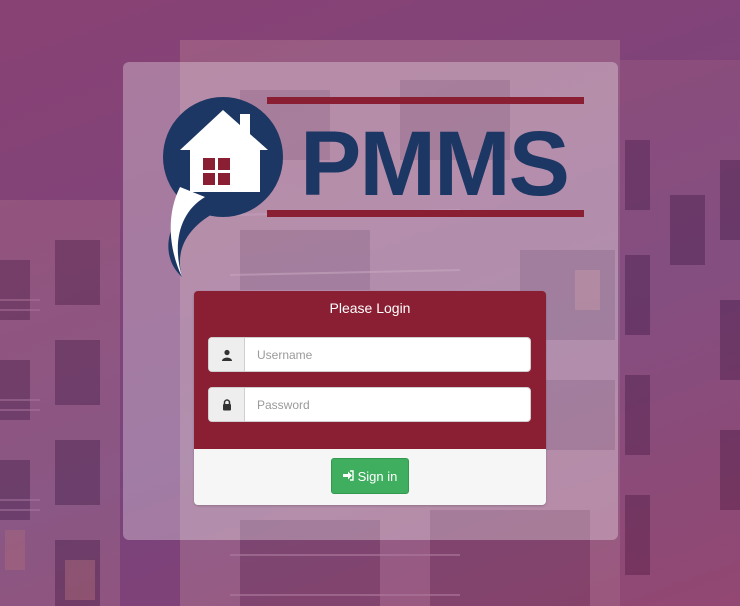 The height and width of the screenshot is (606, 740). What do you see at coordinates (387, 354) in the screenshot?
I see `username-input` at bounding box center [387, 354].